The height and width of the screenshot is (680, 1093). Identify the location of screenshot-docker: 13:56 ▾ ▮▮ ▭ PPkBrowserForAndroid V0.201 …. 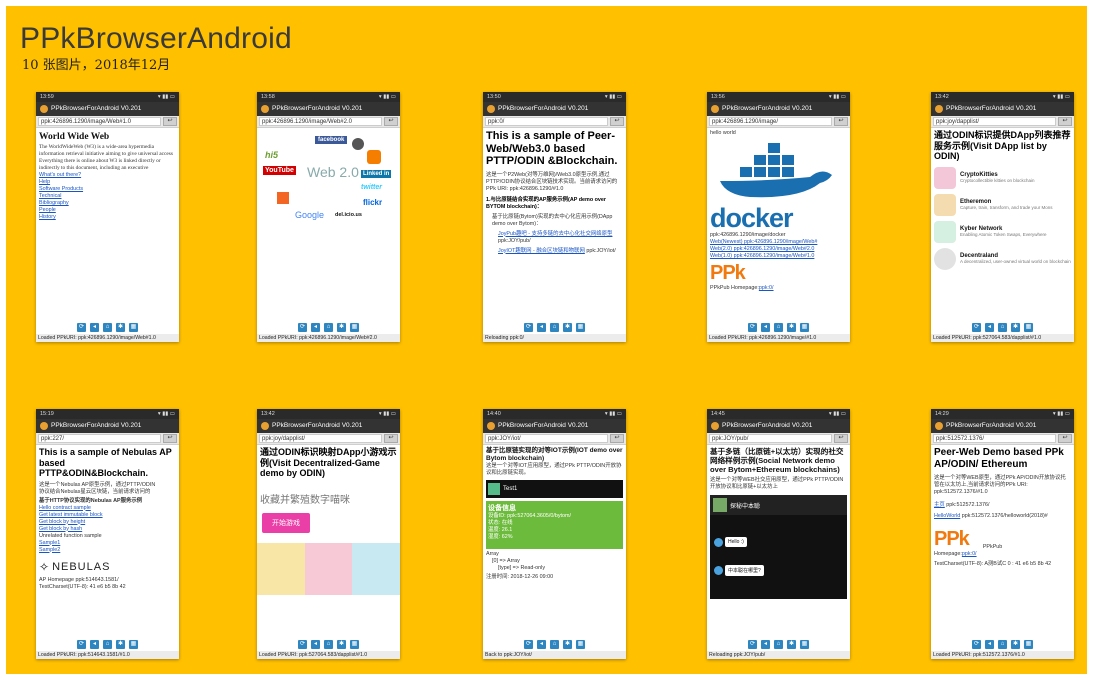
(778, 217).